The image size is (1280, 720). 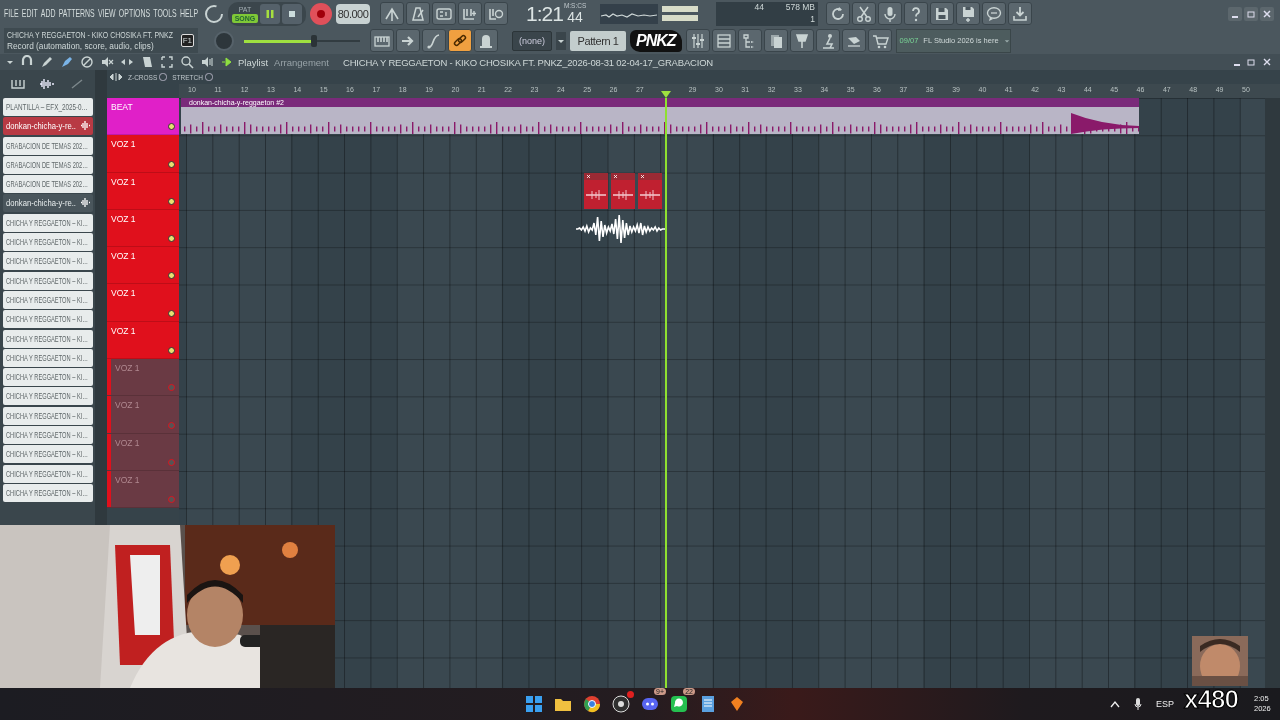 I want to click on close-icon, so click(x=1267, y=62).